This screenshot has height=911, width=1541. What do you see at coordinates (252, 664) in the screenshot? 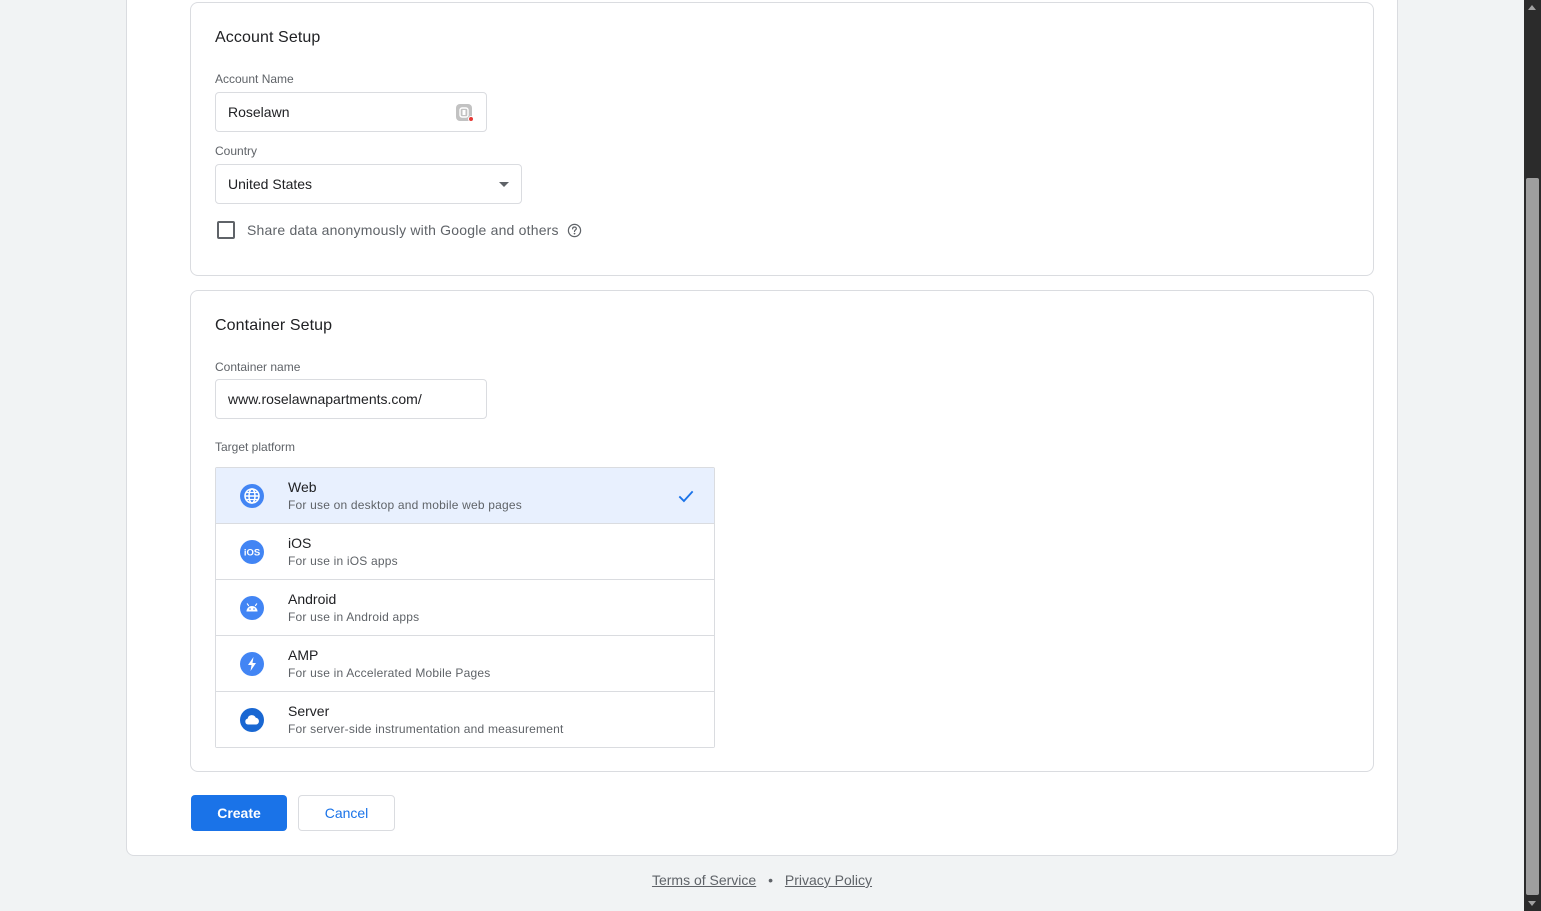
I see `lightning-icon` at bounding box center [252, 664].